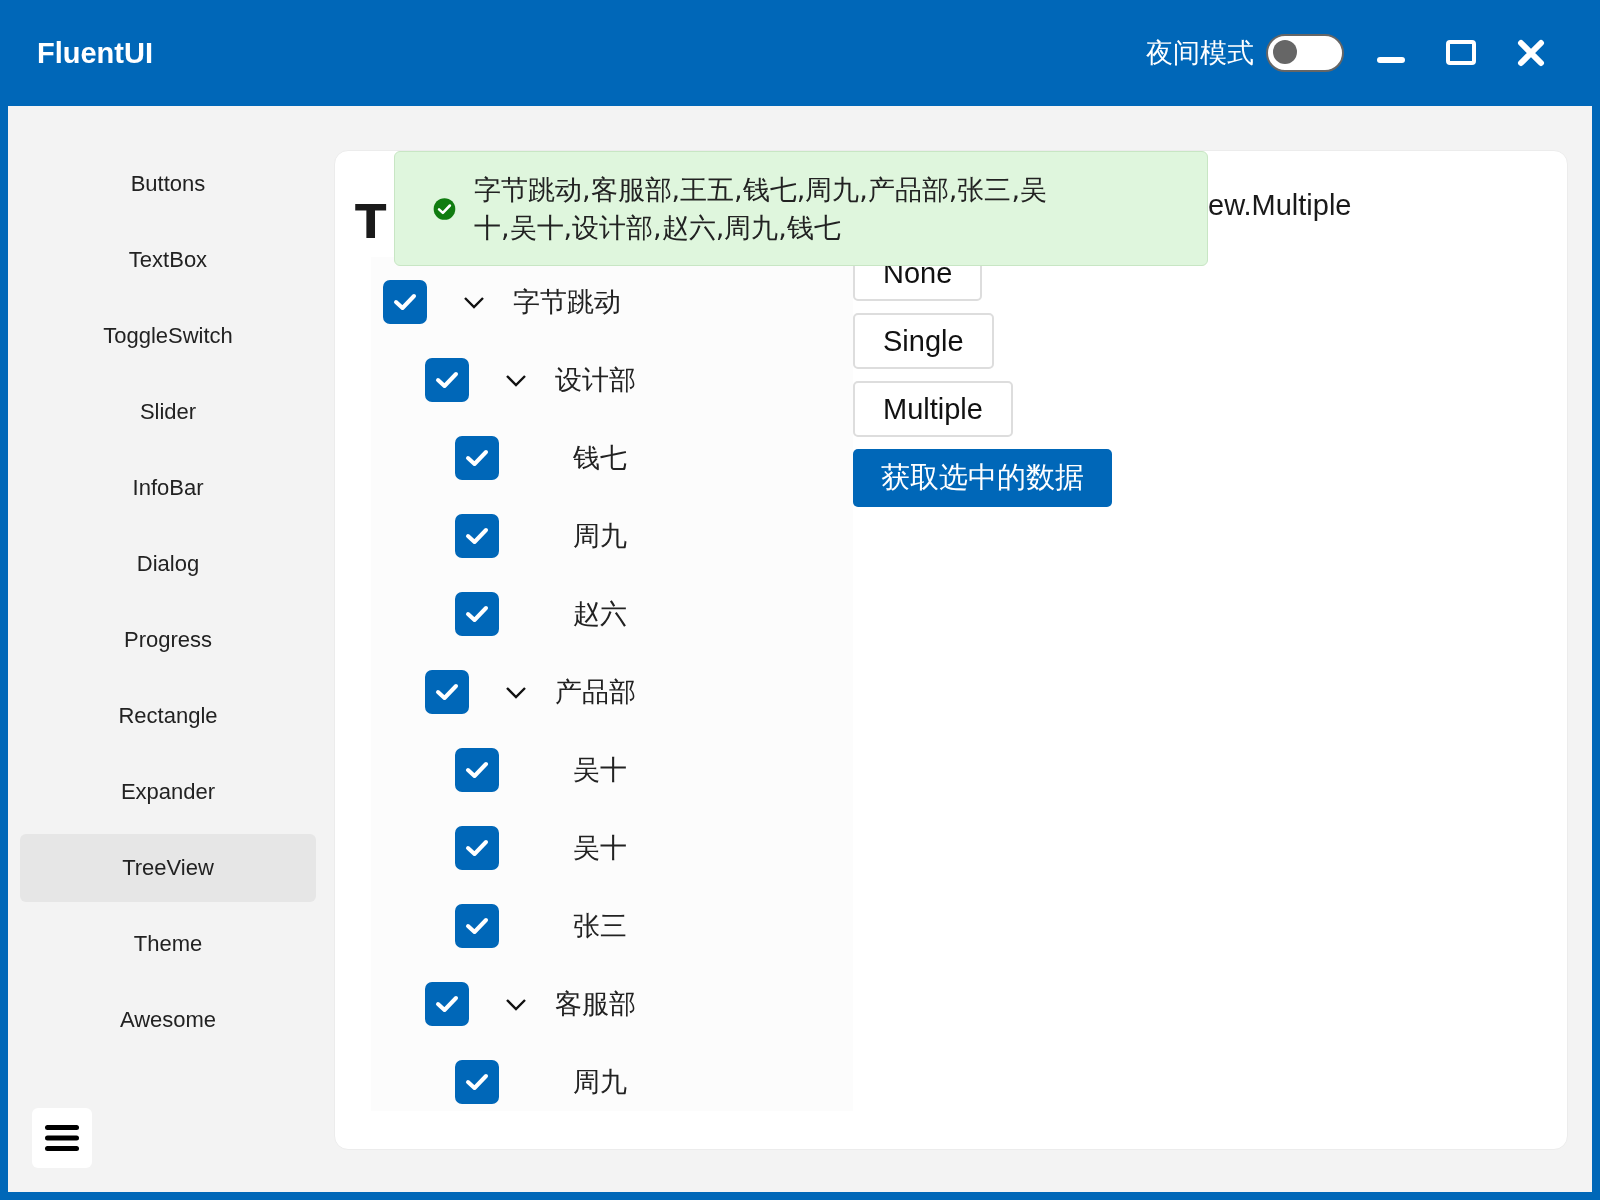 This screenshot has width=1600, height=1200. What do you see at coordinates (168, 944) in the screenshot?
I see `sidebar-item: Theme` at bounding box center [168, 944].